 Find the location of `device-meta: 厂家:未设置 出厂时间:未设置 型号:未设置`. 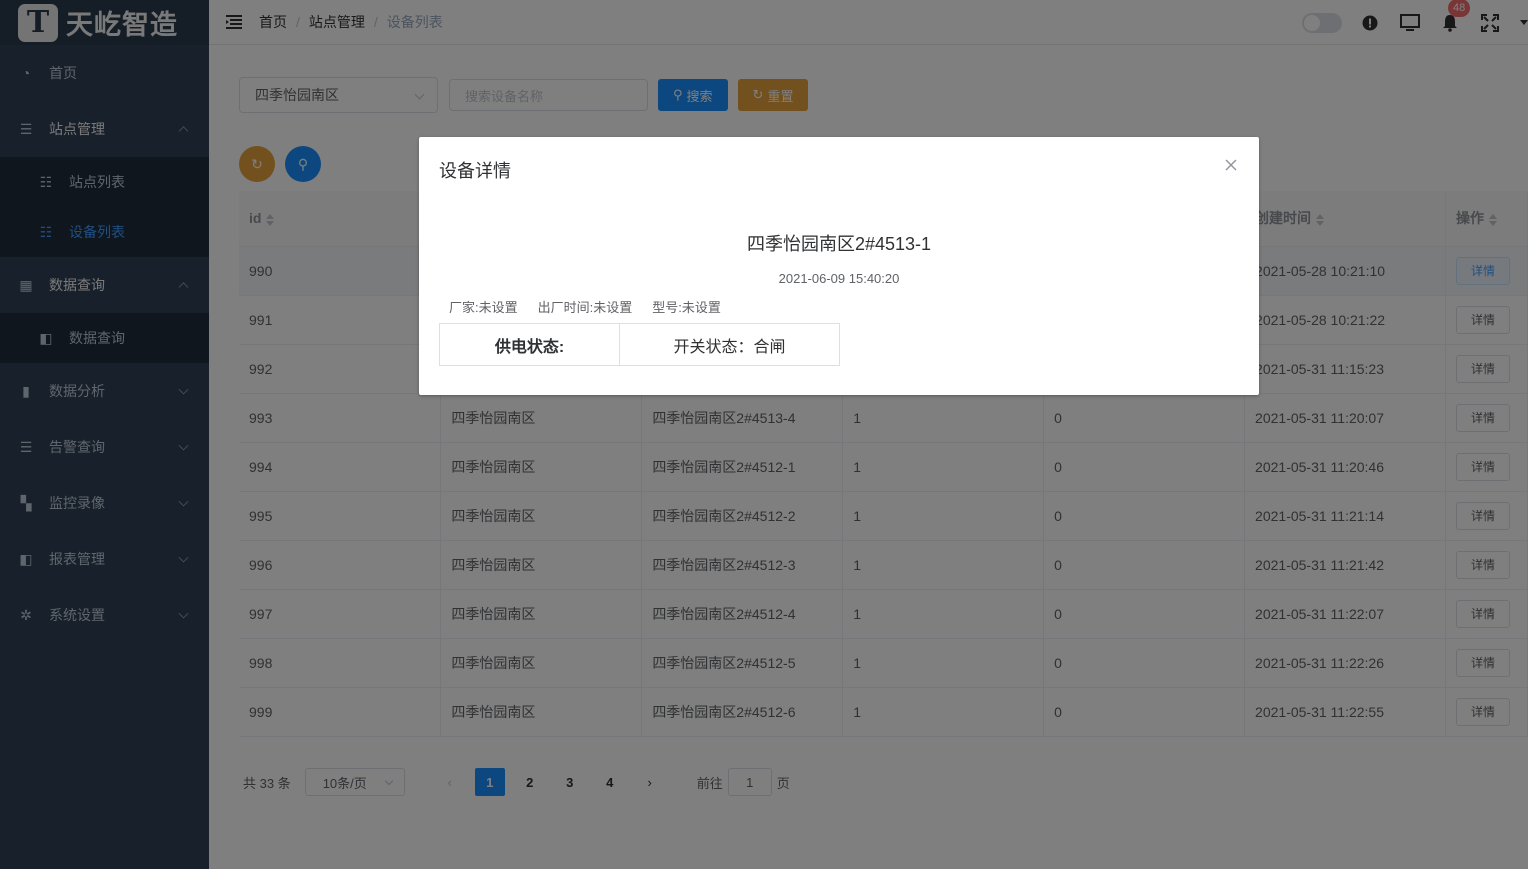

device-meta: 厂家:未设置 出厂时间:未设置 型号:未设置 is located at coordinates (595, 306).